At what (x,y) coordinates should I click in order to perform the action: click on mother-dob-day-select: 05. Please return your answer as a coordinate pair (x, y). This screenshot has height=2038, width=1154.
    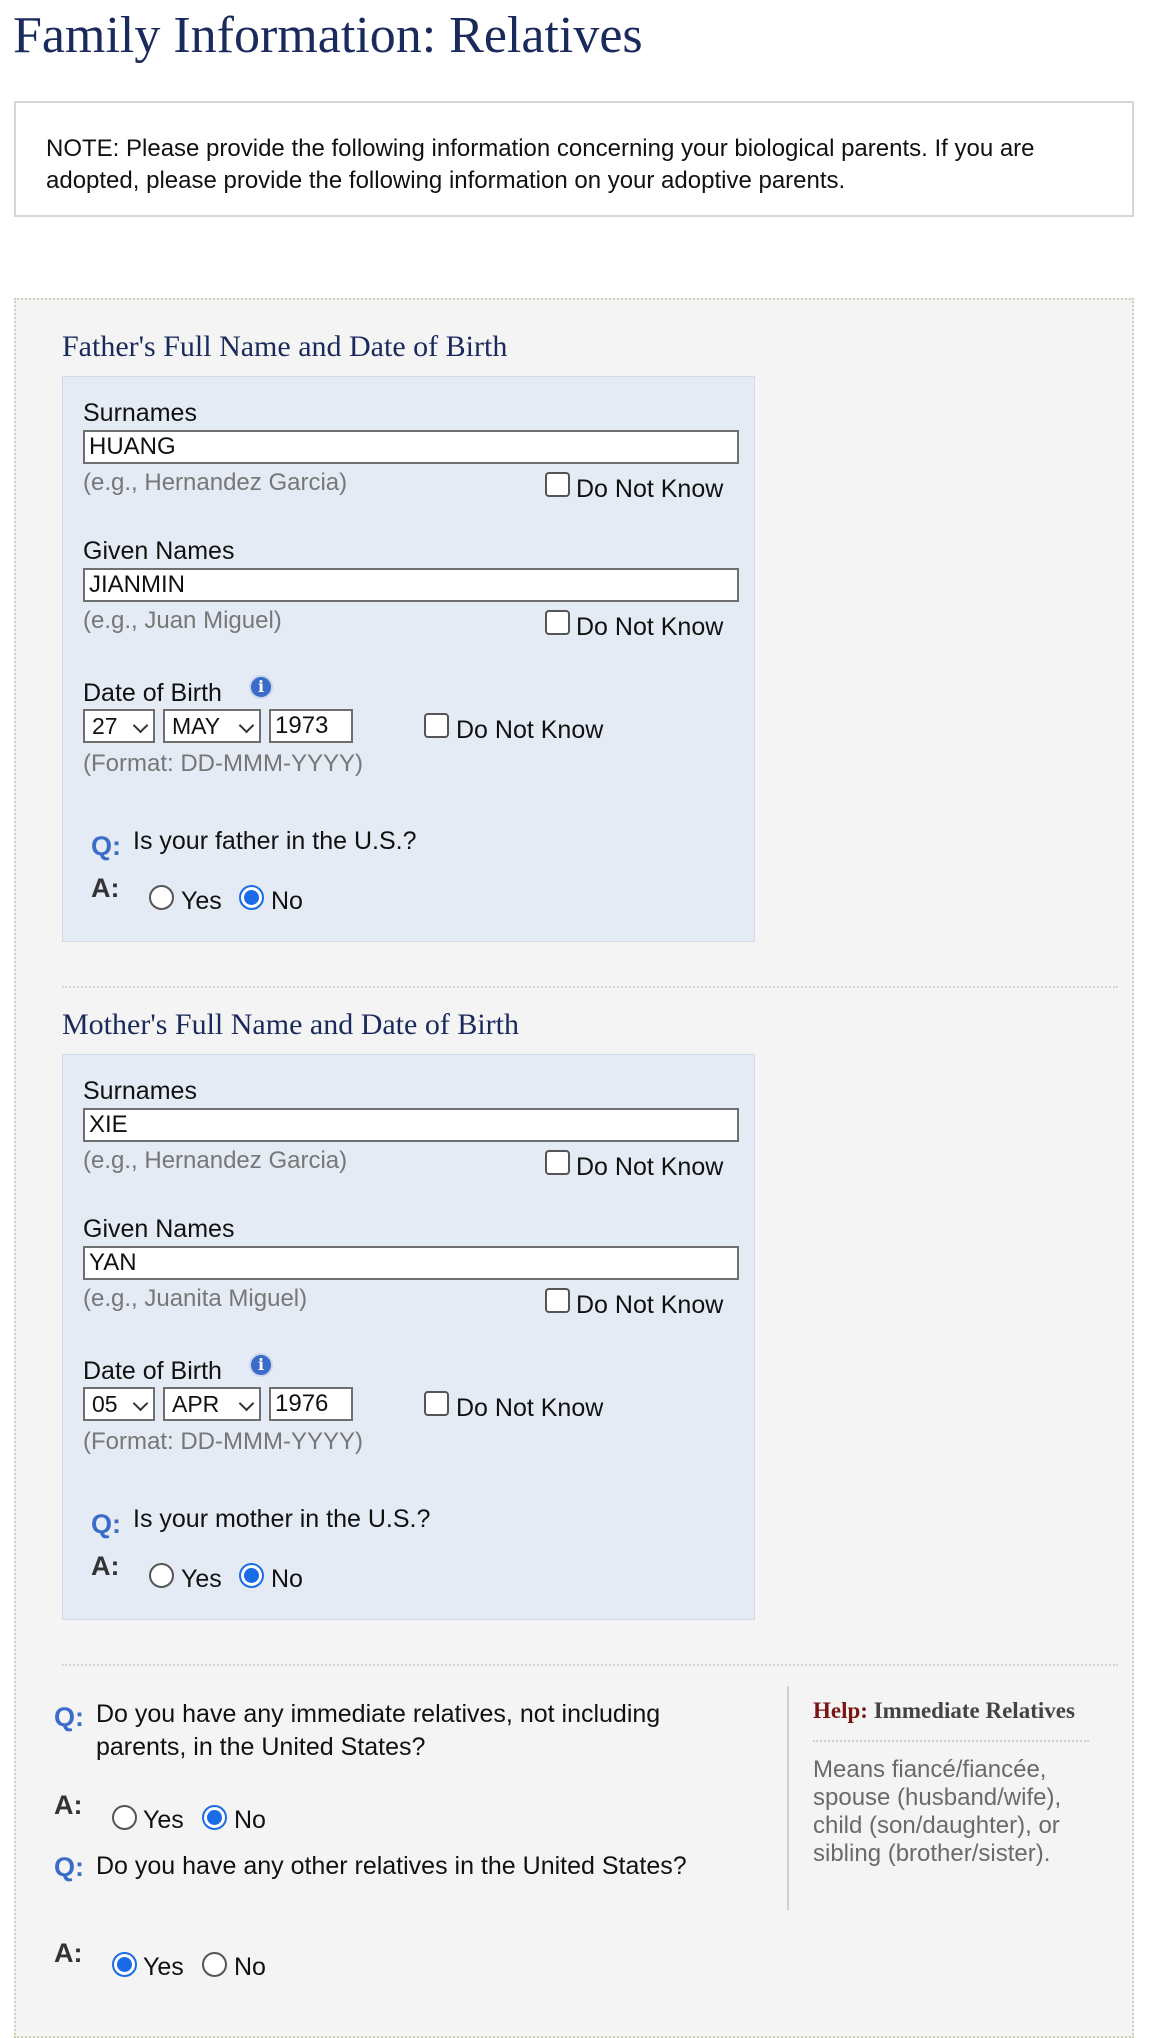
    Looking at the image, I should click on (119, 1404).